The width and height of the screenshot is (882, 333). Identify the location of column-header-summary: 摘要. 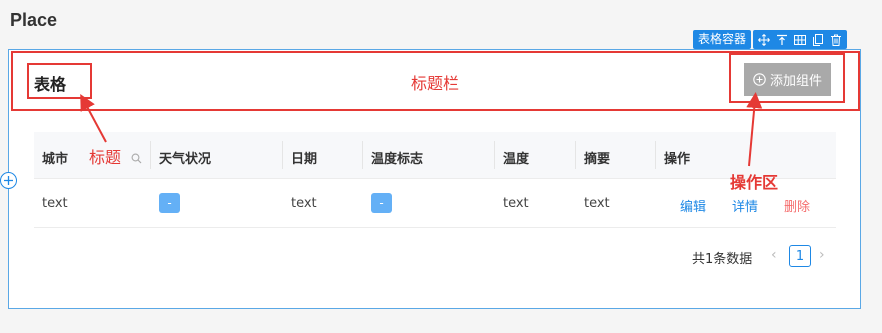
(597, 157).